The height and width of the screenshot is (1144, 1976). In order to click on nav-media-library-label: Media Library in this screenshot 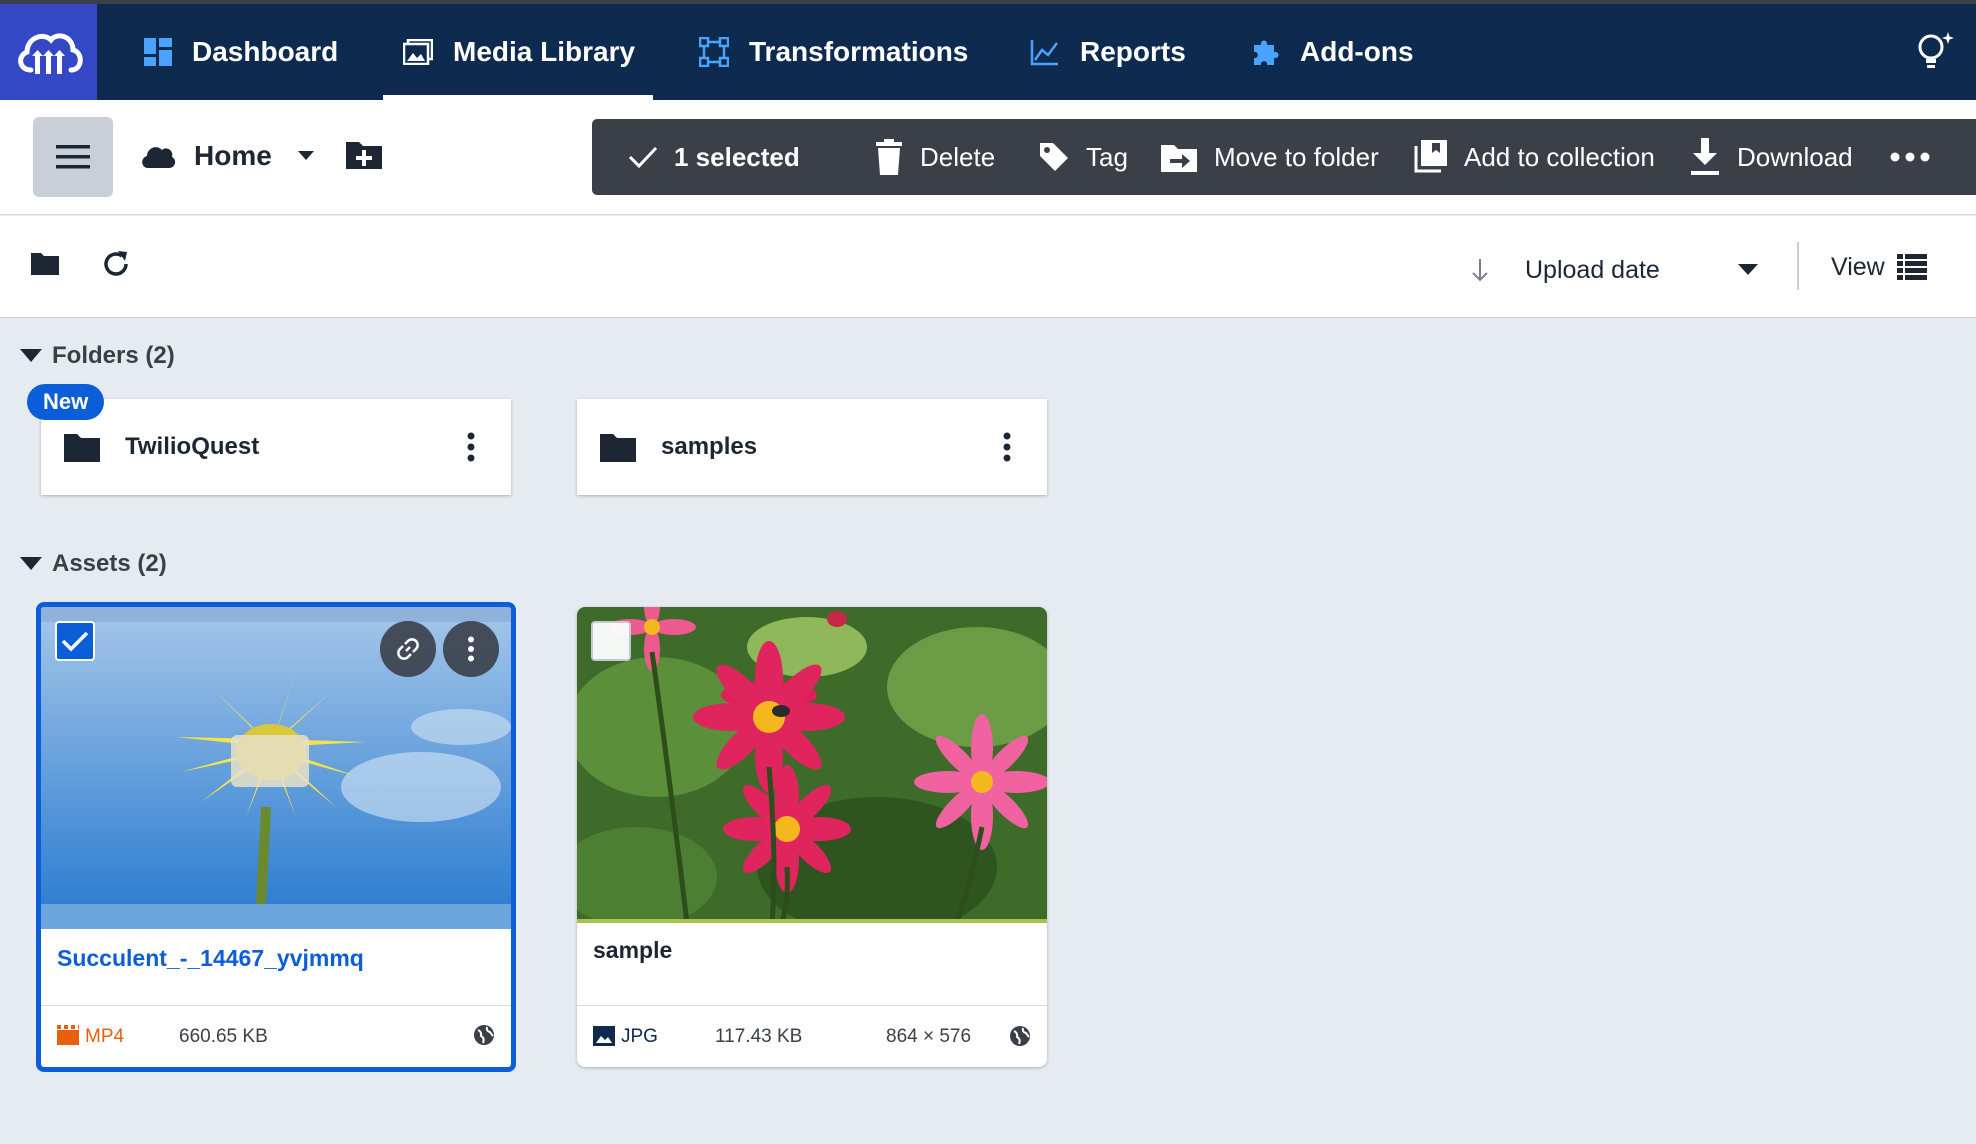, I will do `click(544, 51)`.